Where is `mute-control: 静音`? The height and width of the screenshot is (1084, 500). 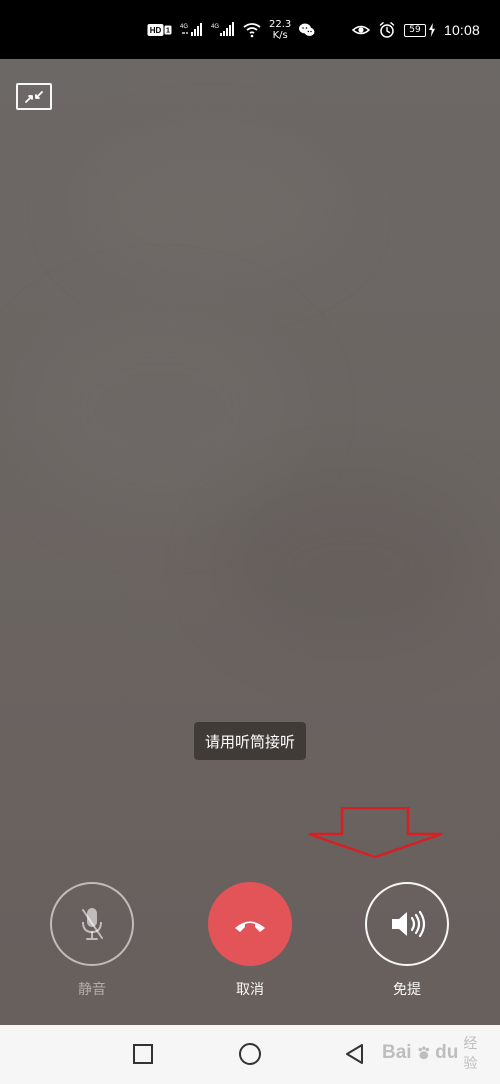
mute-control: 静音 is located at coordinates (92, 939).